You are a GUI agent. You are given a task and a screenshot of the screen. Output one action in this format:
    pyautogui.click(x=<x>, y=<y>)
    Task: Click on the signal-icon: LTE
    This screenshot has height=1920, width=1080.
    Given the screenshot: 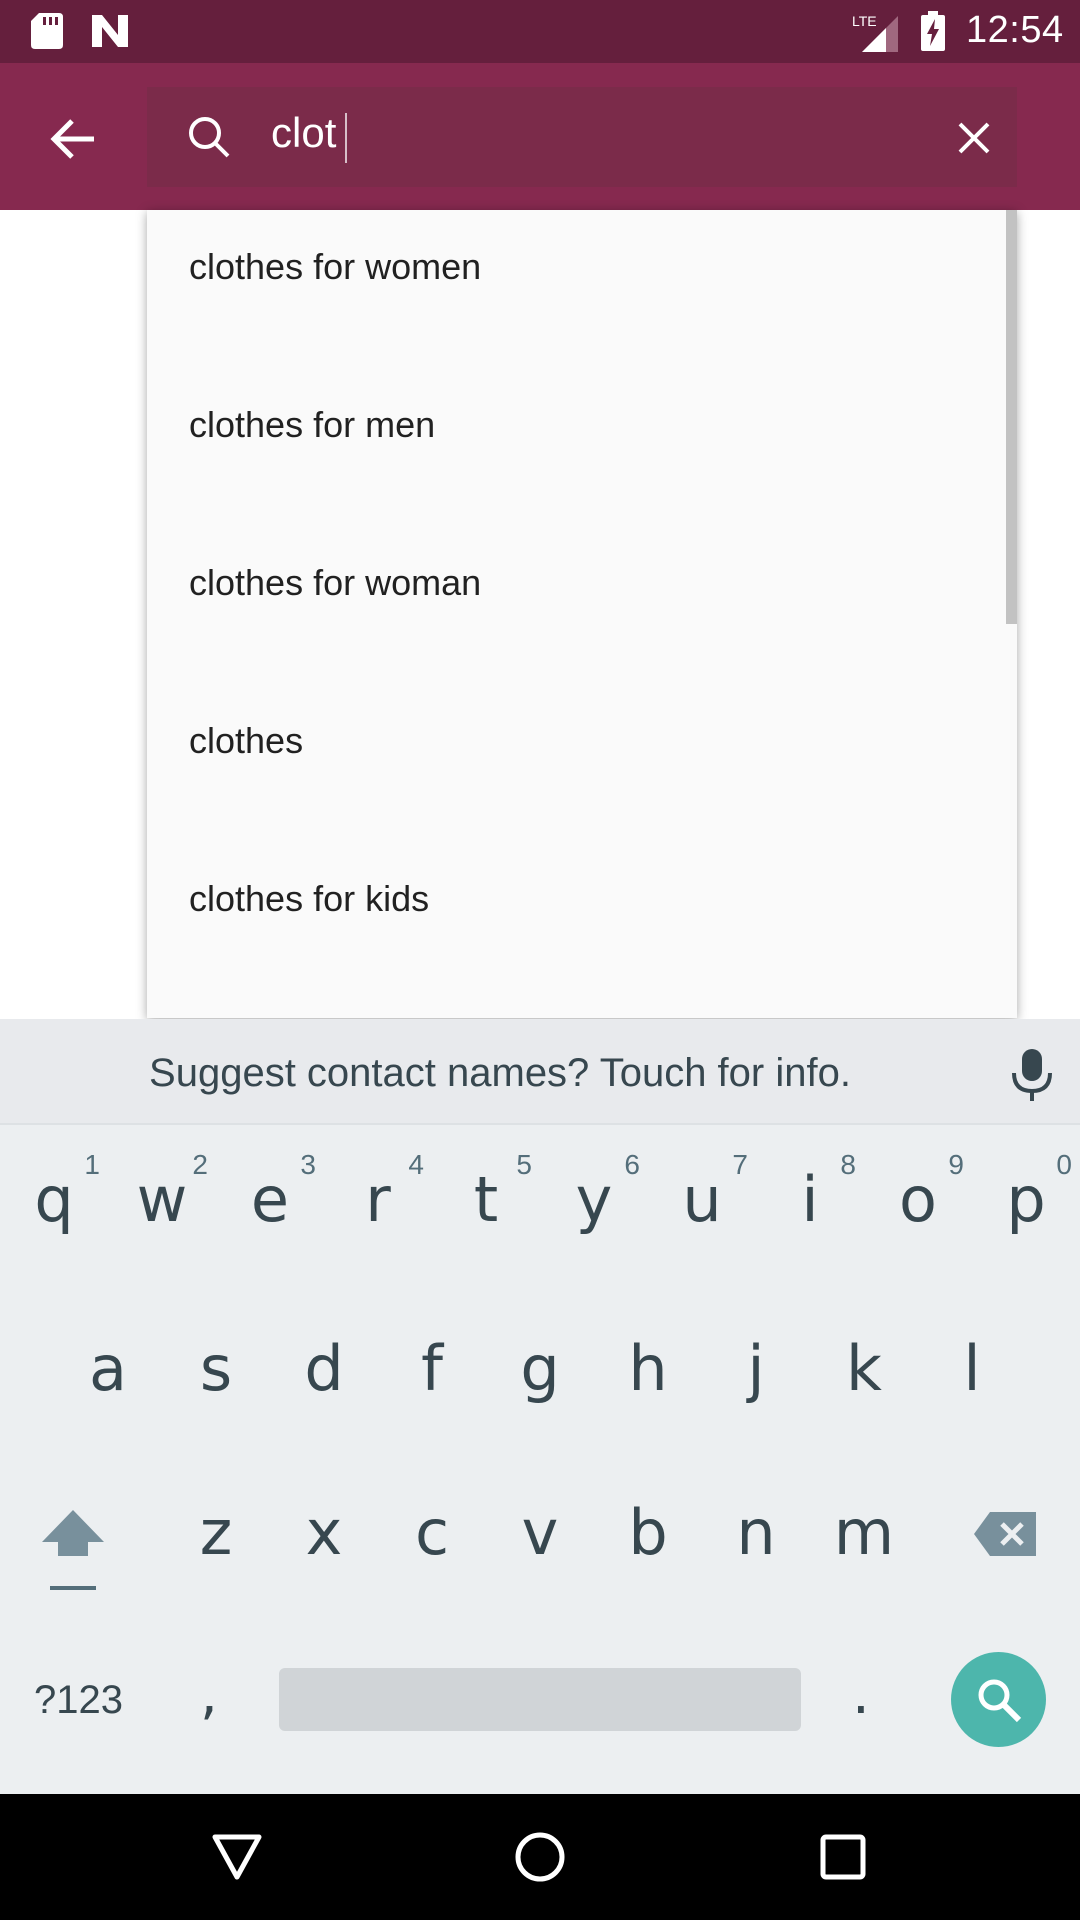 What is the action you would take?
    pyautogui.click(x=875, y=32)
    